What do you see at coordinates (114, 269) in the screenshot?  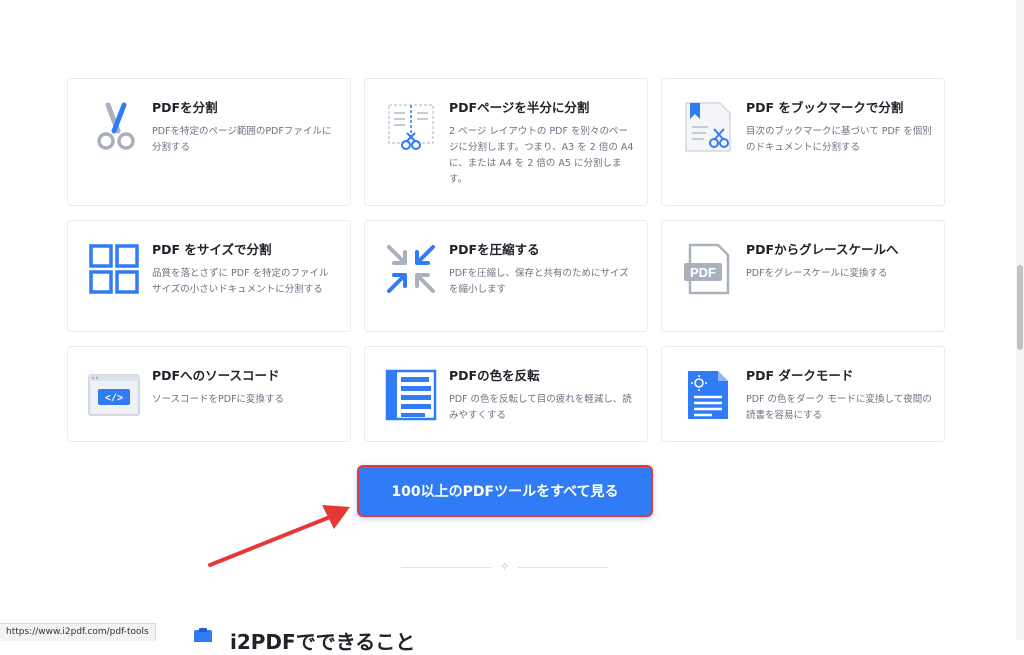 I see `grid-icon` at bounding box center [114, 269].